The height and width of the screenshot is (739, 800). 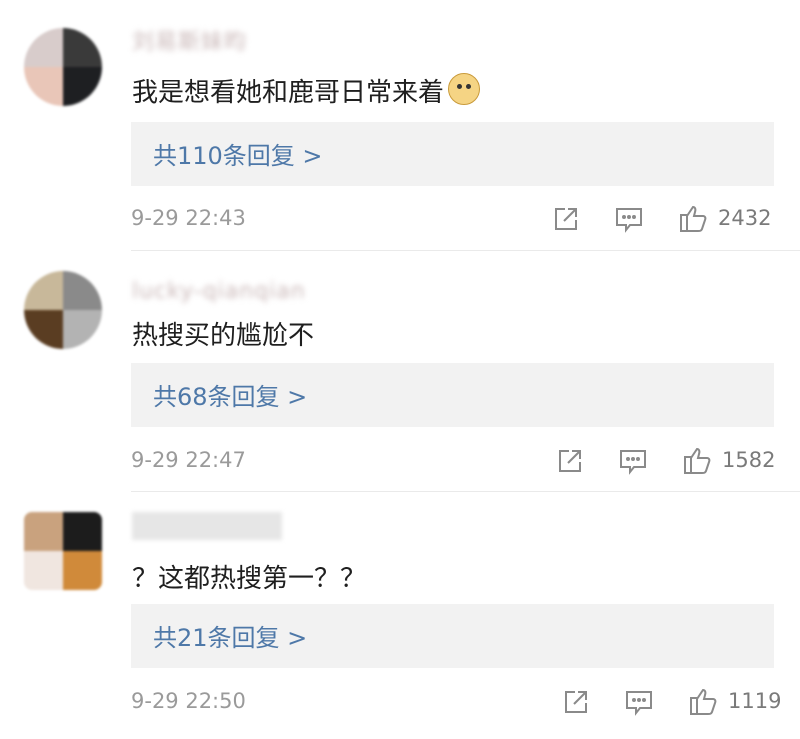 What do you see at coordinates (249, 579) in the screenshot?
I see `comment-text: ？这都热搜第一？？` at bounding box center [249, 579].